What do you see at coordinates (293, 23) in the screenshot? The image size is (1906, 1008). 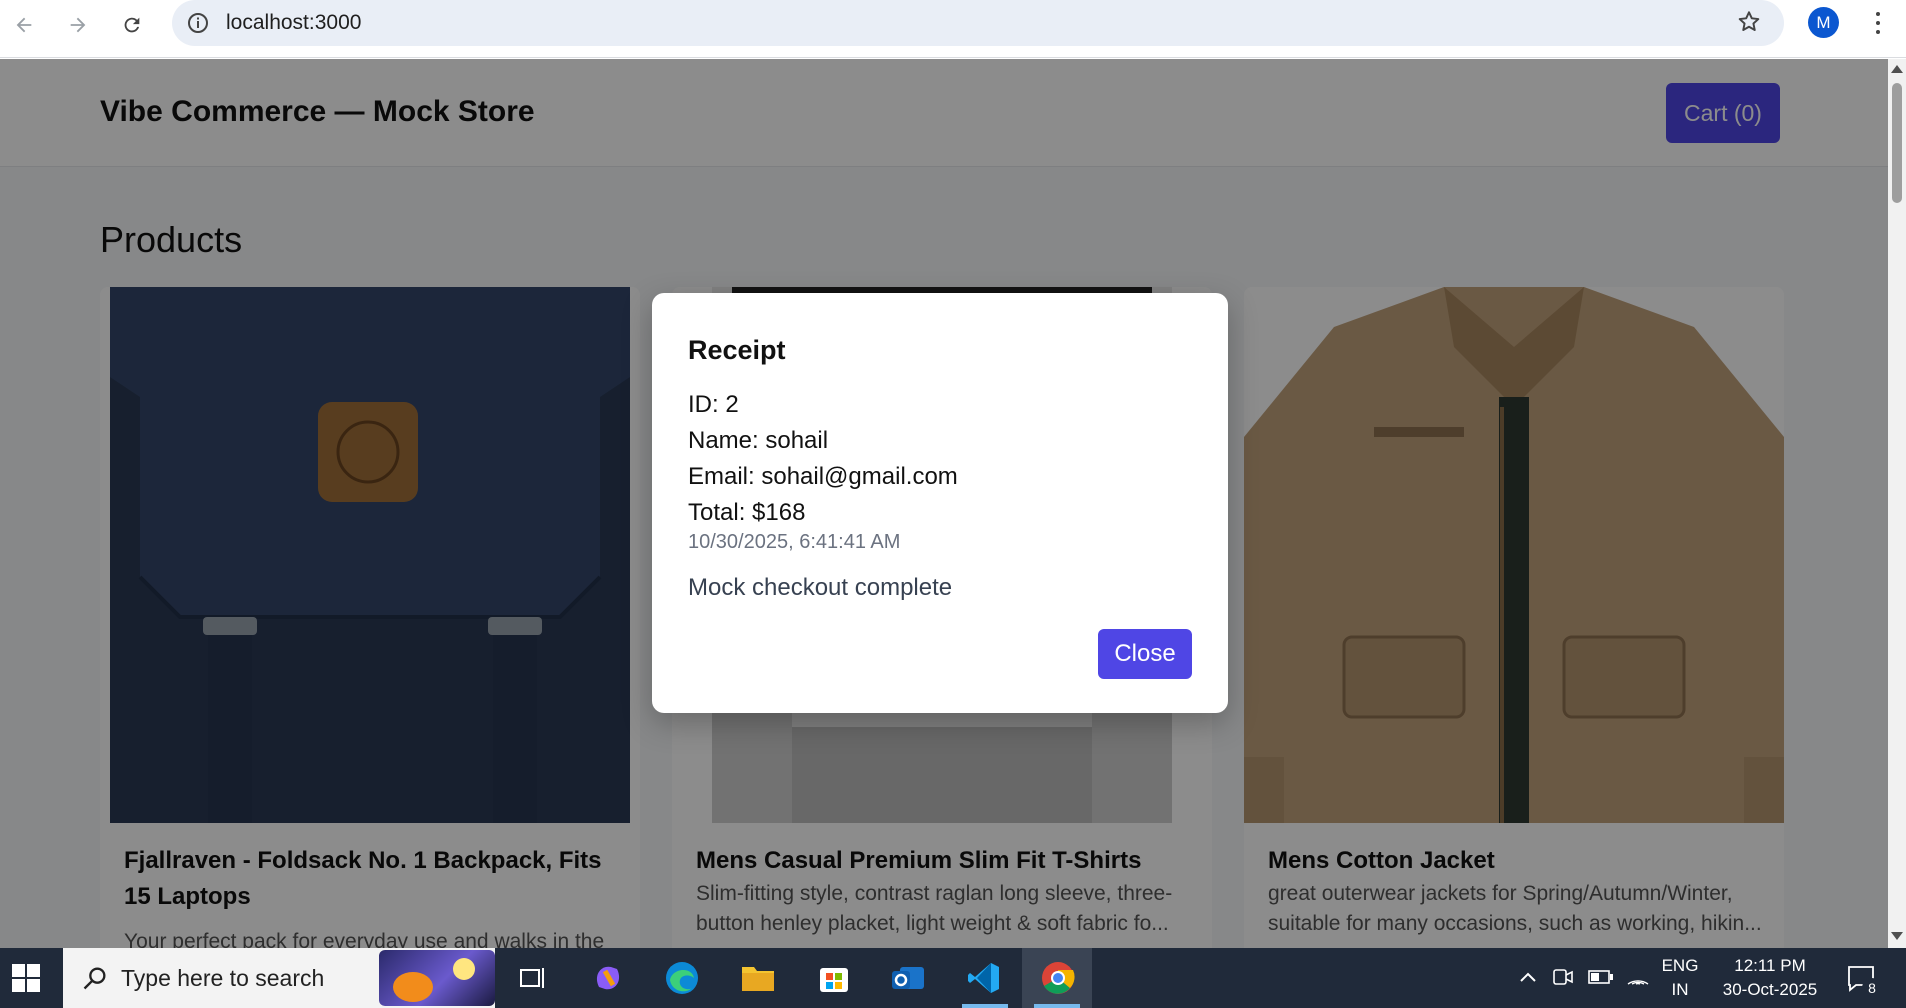 I see `url-text: localhost:3000` at bounding box center [293, 23].